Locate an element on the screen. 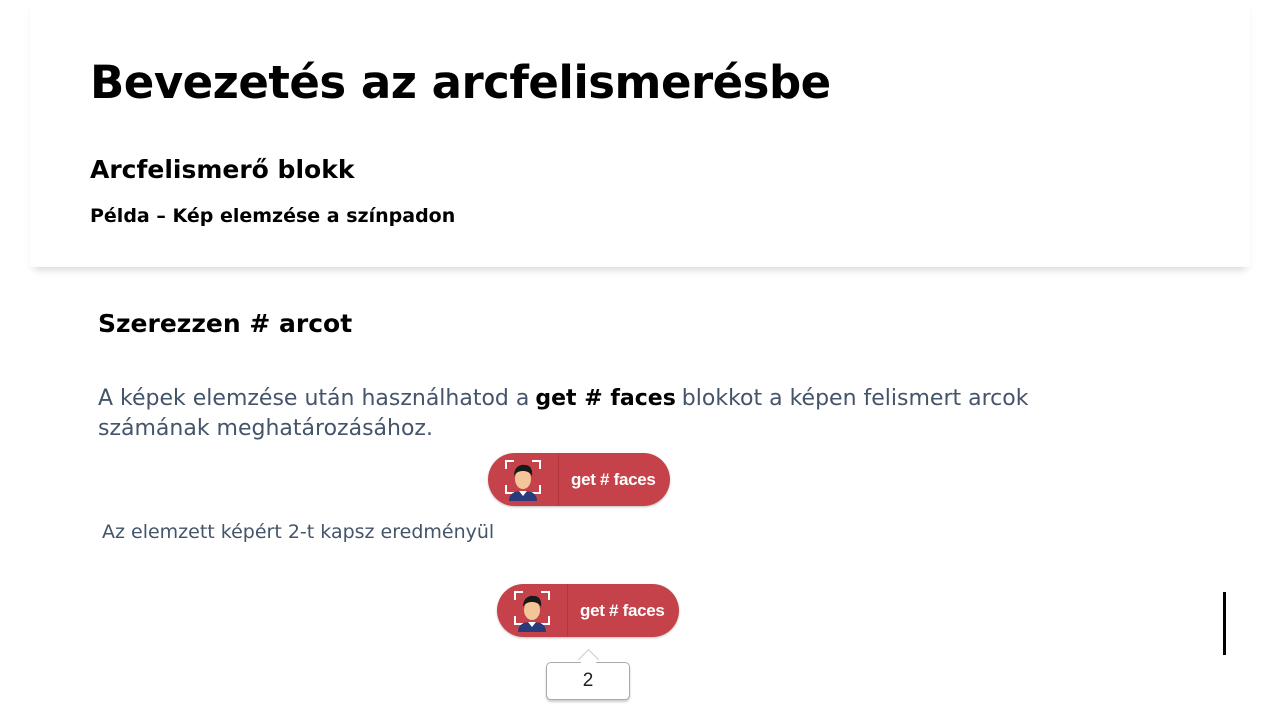 The image size is (1280, 720). result-bubble: 2 is located at coordinates (588, 681).